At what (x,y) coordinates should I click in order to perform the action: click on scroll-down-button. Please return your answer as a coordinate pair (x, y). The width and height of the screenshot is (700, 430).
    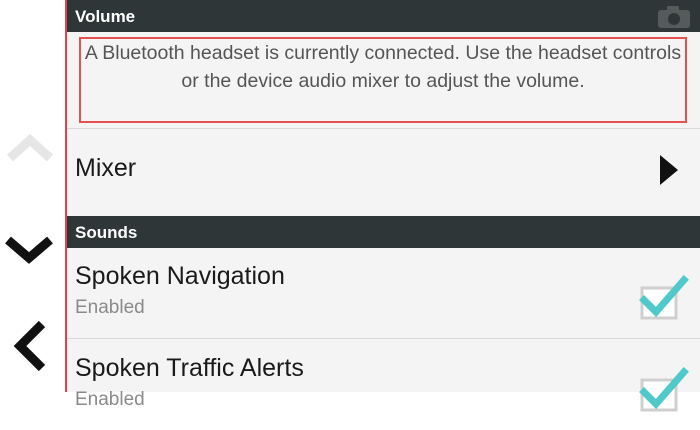
    Looking at the image, I should click on (32, 248).